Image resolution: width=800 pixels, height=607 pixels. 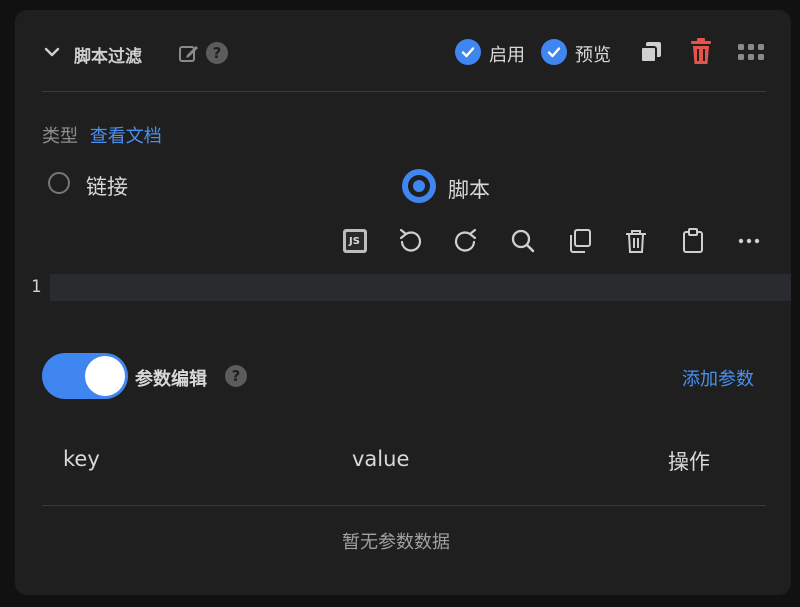 What do you see at coordinates (507, 54) in the screenshot?
I see `enable-label: 启用` at bounding box center [507, 54].